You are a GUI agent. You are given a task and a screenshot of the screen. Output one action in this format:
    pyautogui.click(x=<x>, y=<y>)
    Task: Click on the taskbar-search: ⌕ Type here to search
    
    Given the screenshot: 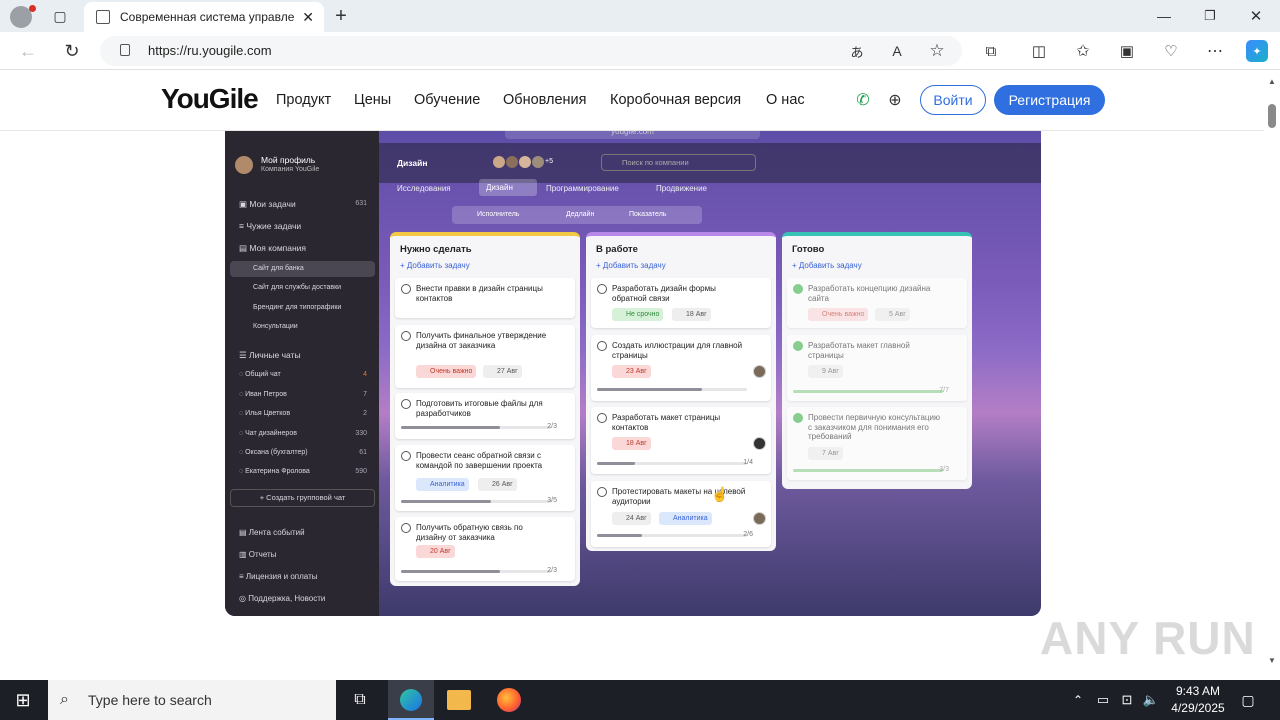 What is the action you would take?
    pyautogui.click(x=192, y=700)
    